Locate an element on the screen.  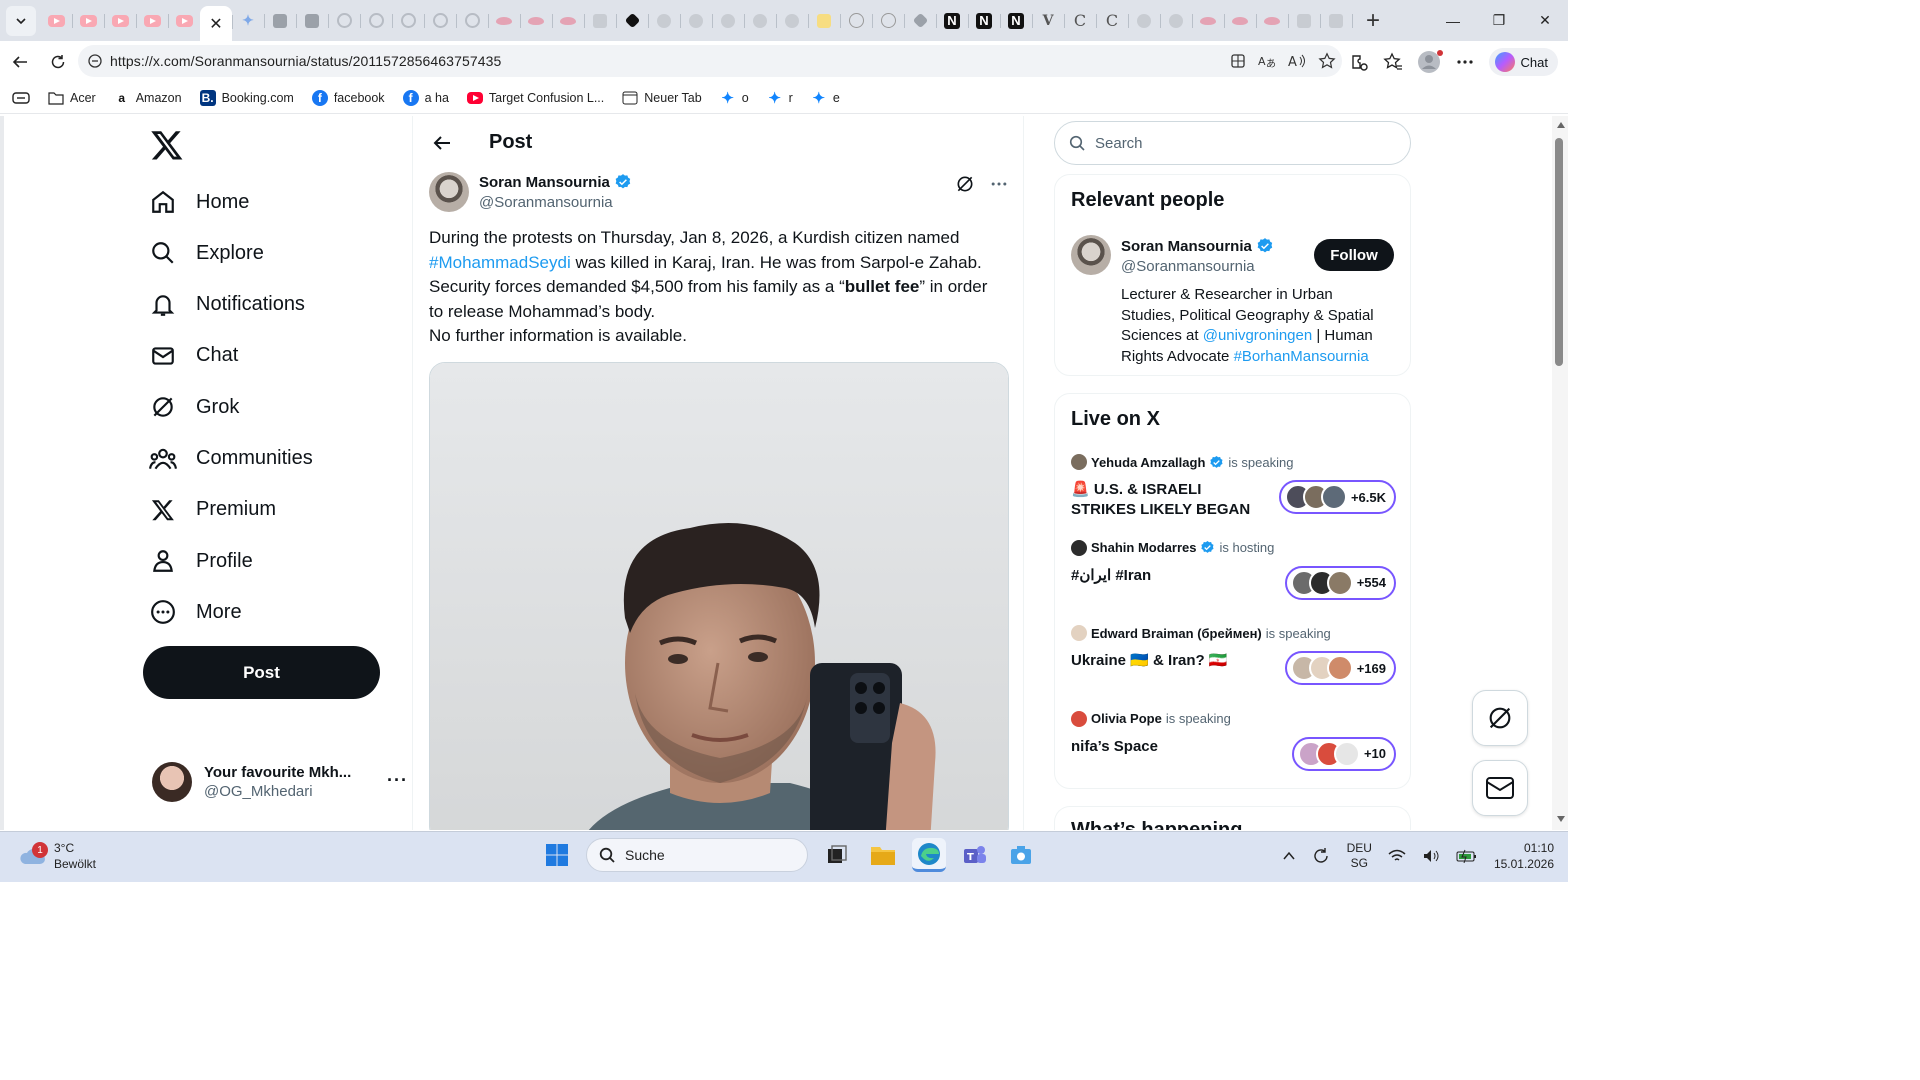
grok-fab is located at coordinates (1500, 718).